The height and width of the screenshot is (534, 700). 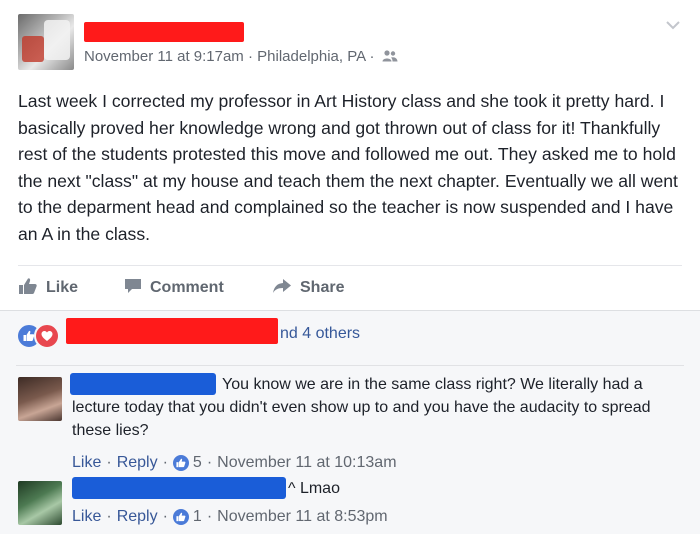 What do you see at coordinates (306, 463) in the screenshot?
I see `comment-time: November 11 at 10:13am` at bounding box center [306, 463].